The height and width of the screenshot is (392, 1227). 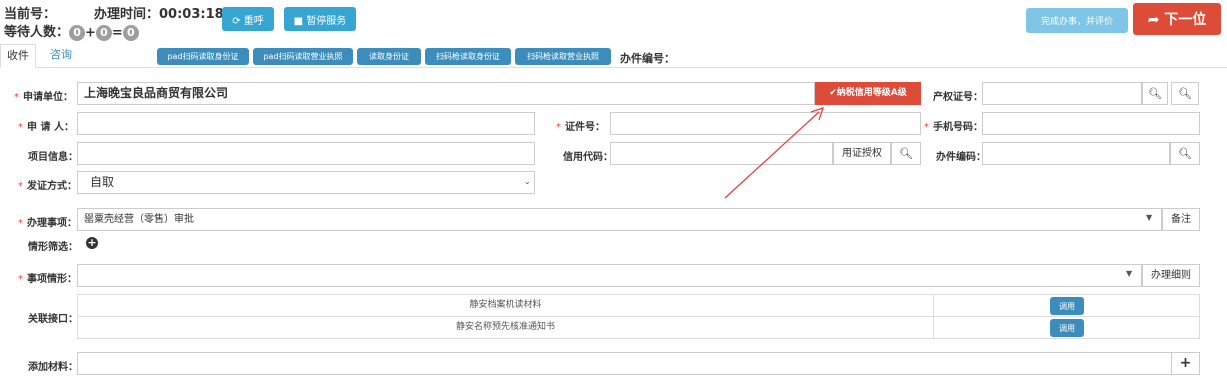 I want to click on applicant-unit-label: * 申请单位：, so click(x=43, y=97).